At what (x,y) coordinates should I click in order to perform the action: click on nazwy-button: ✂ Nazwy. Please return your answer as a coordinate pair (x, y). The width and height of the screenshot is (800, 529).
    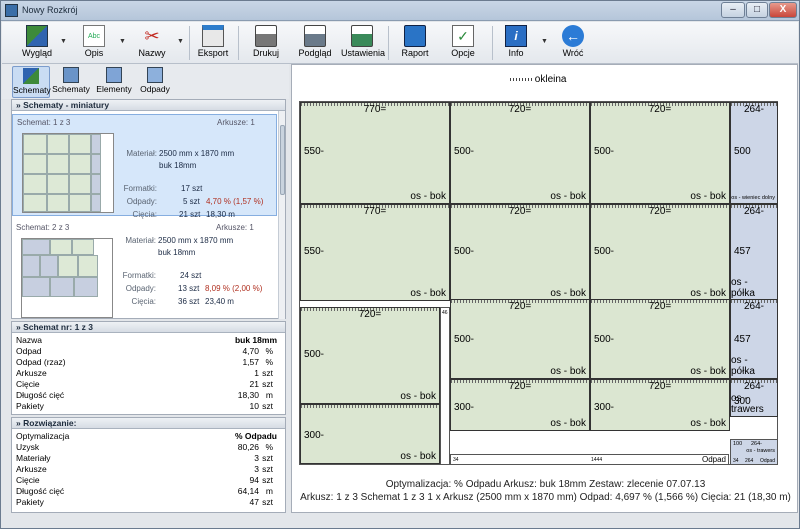
    Looking at the image, I should click on (152, 41).